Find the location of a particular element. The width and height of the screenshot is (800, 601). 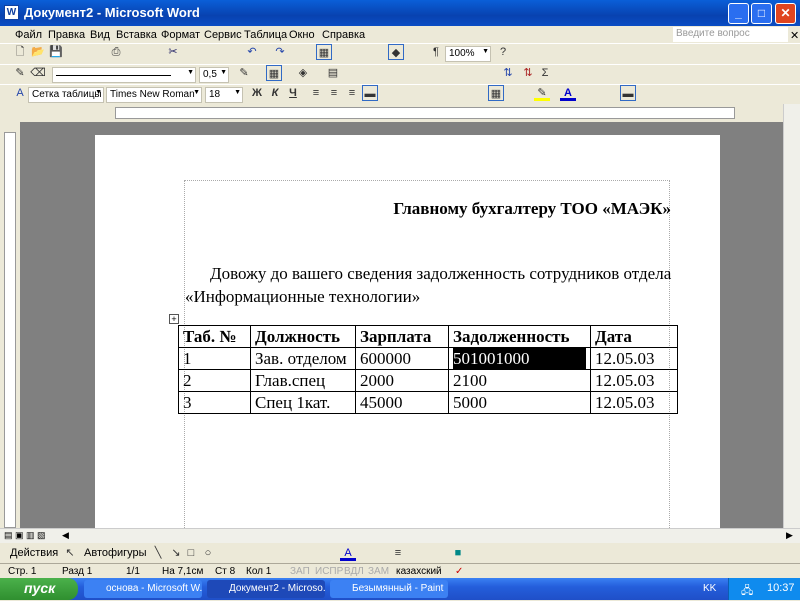

rectangle-icon: □ is located at coordinates (191, 553).